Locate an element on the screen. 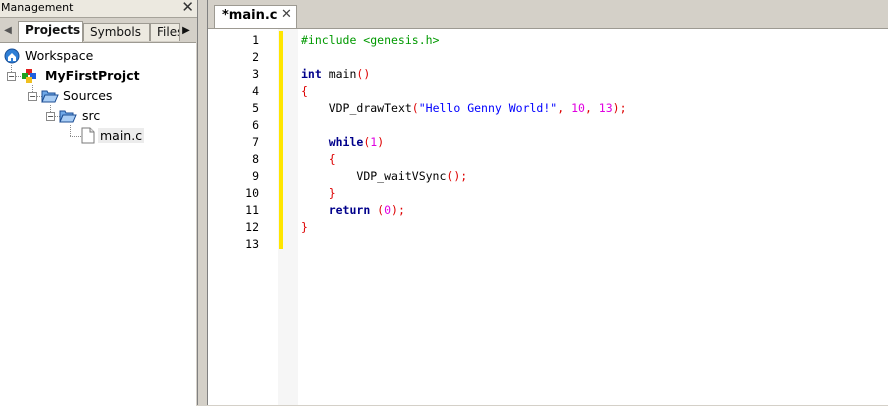 The width and height of the screenshot is (888, 406). keyword: return is located at coordinates (349, 210).